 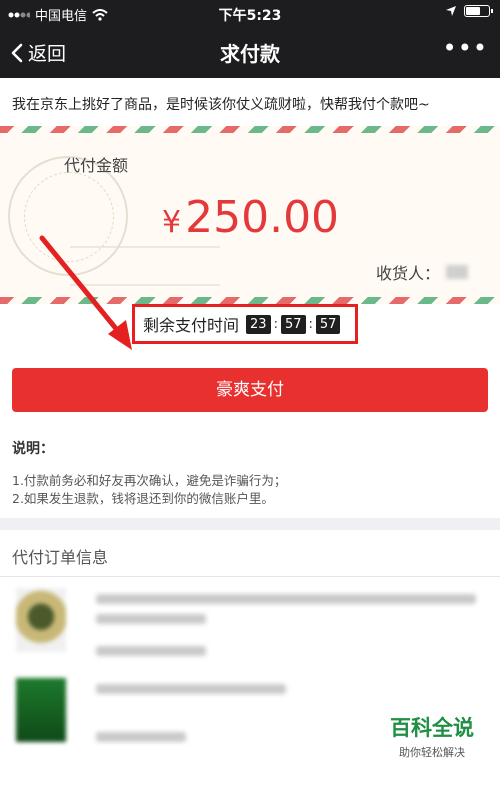 I want to click on nav-bar: 返回 求付款 •••, so click(x=250, y=52).